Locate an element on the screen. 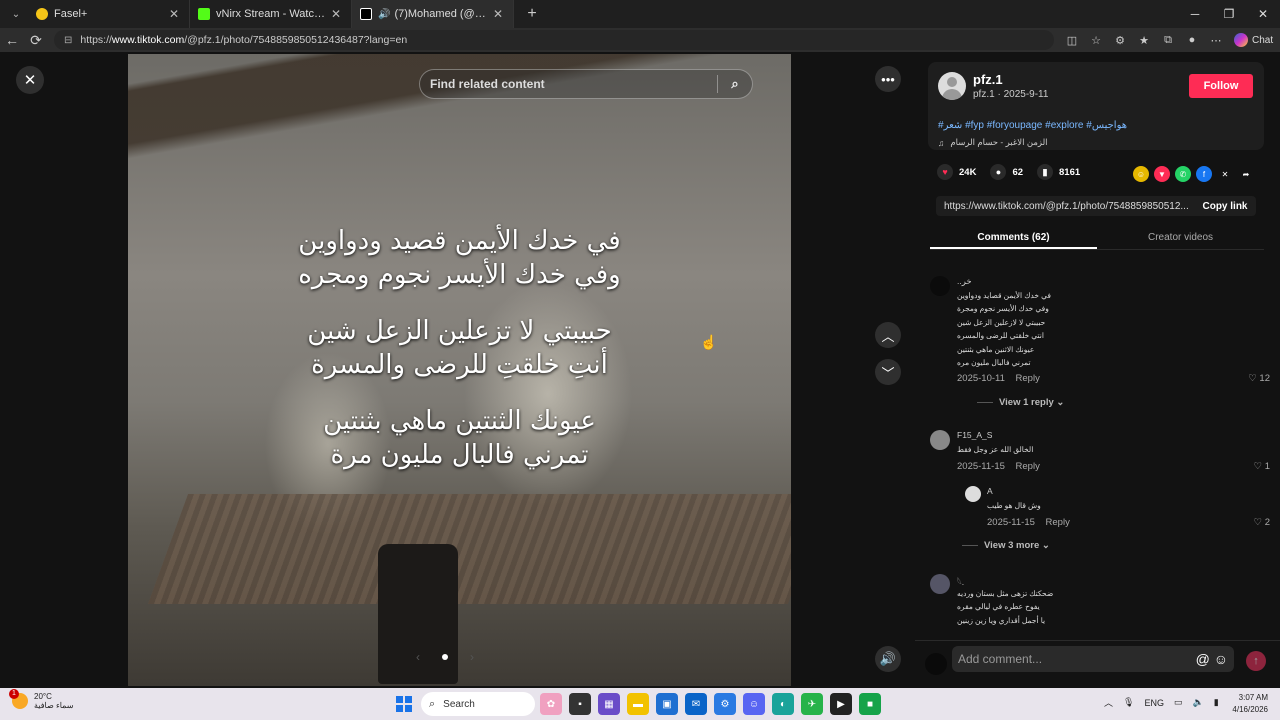 The height and width of the screenshot is (720, 1280). post-comment-button: ↑ is located at coordinates (1256, 661).